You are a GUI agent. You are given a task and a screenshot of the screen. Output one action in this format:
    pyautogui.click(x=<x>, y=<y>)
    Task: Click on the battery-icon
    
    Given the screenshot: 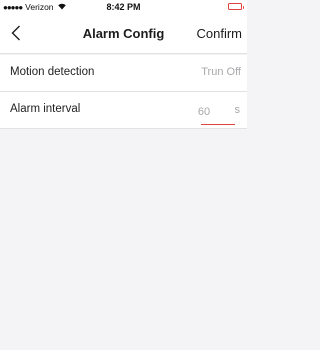 What is the action you would take?
    pyautogui.click(x=236, y=6)
    